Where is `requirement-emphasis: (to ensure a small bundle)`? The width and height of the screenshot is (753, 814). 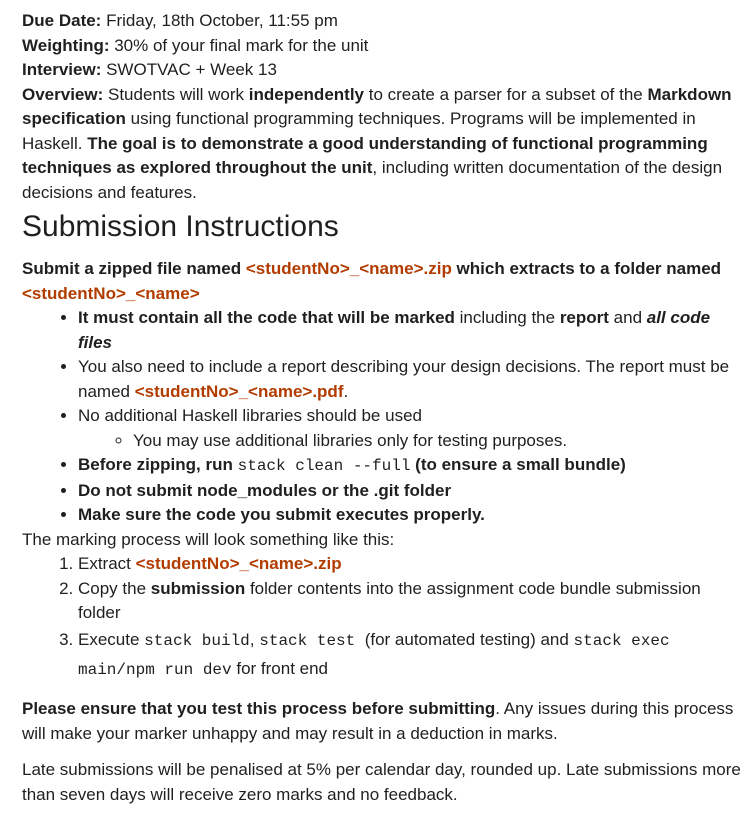 requirement-emphasis: (to ensure a small bundle) is located at coordinates (518, 464).